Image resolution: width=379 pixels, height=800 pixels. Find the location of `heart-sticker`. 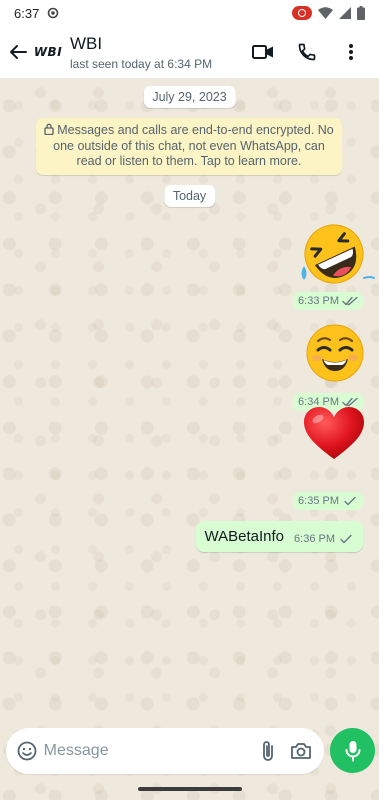

heart-sticker is located at coordinates (334, 433).